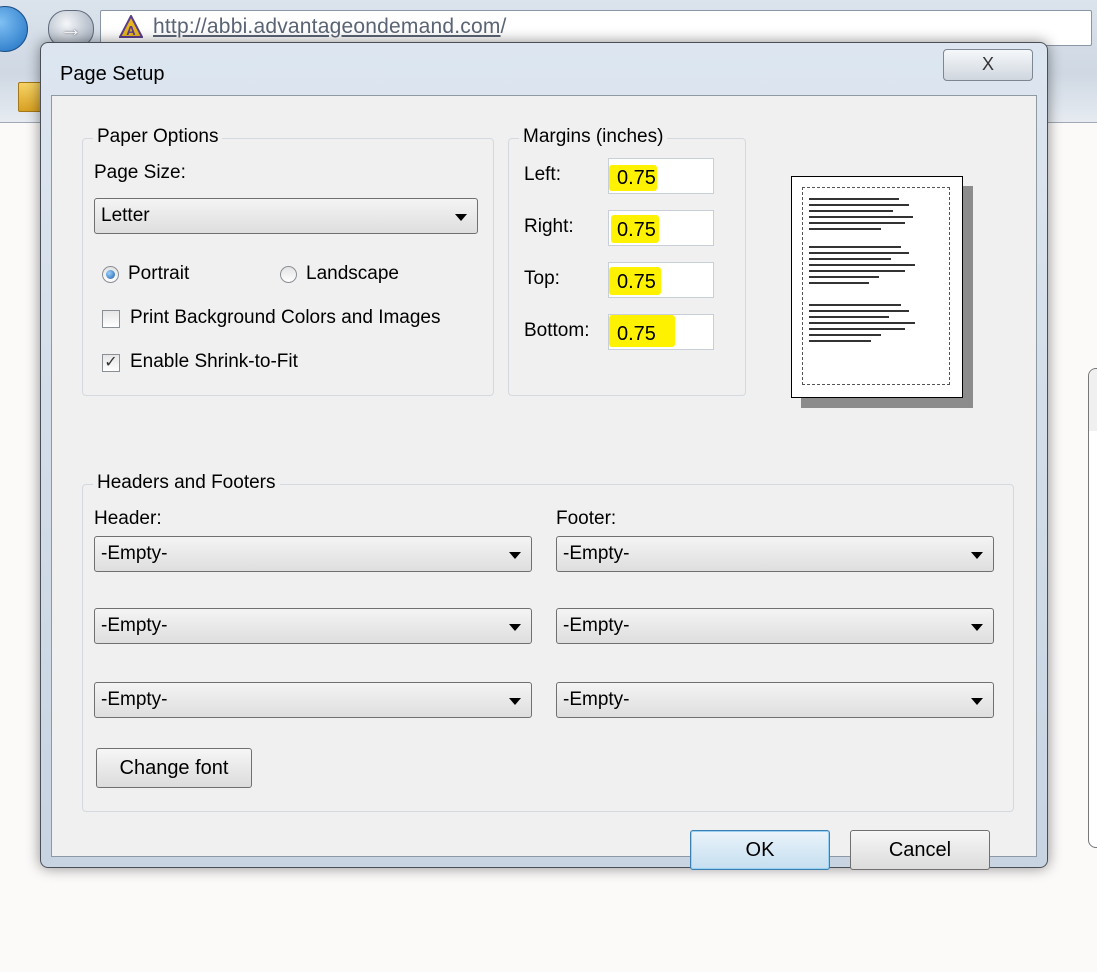  Describe the element at coordinates (174, 768) in the screenshot. I see `change-font-button: Change font` at that location.